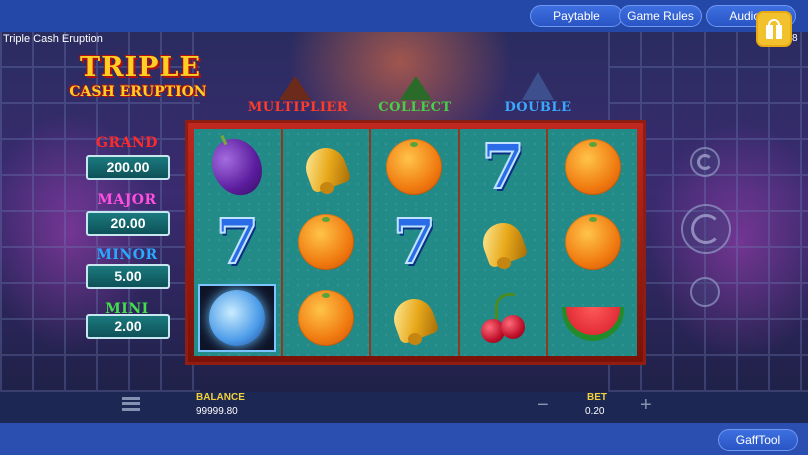 The height and width of the screenshot is (455, 808). What do you see at coordinates (128, 276) in the screenshot?
I see `jackpot-value-minor: 5.00` at bounding box center [128, 276].